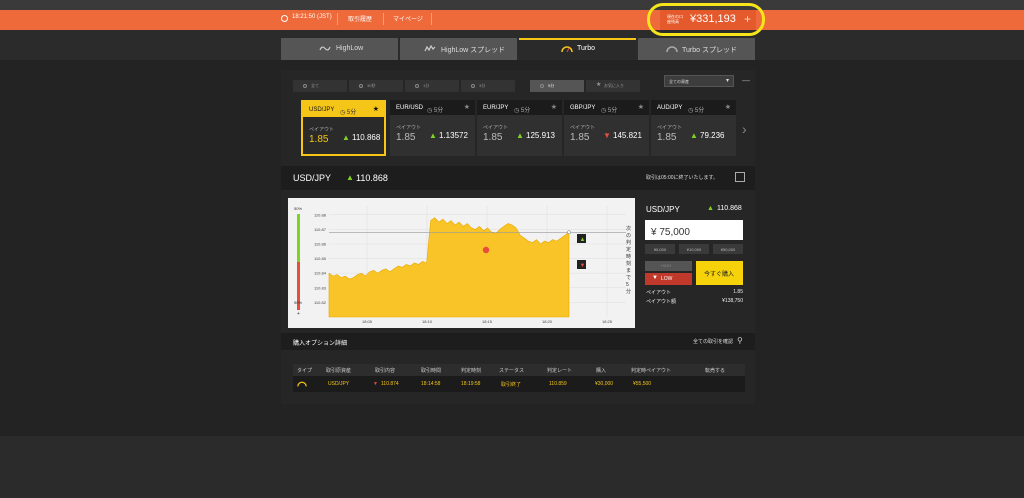 The image size is (1024, 498). I want to click on filter-all: 全て, so click(320, 86).